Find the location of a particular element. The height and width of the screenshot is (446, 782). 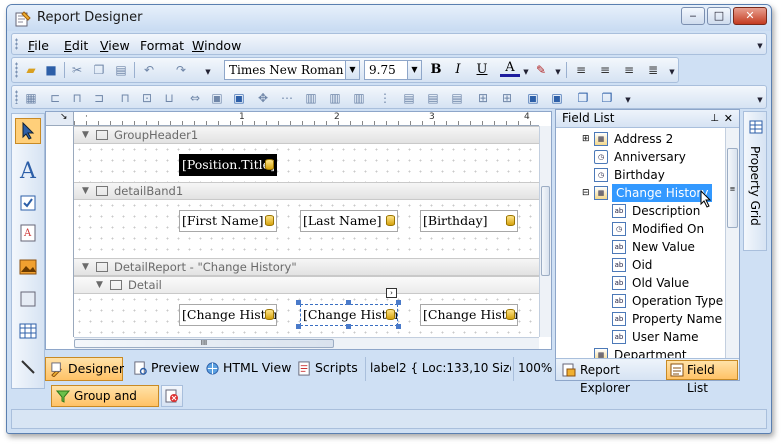

menu-window: Window is located at coordinates (216, 45).